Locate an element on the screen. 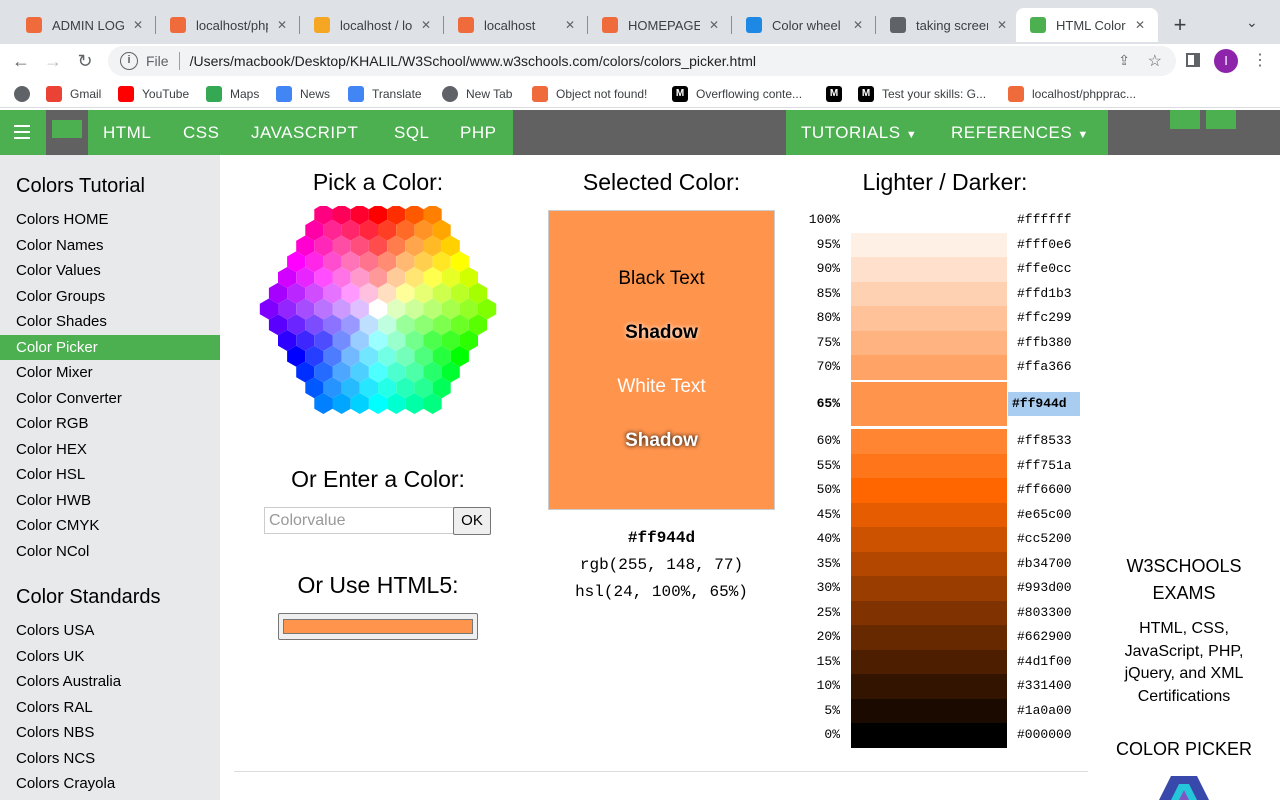 Image resolution: width=1280 pixels, height=800 pixels. bookmark-item: Translate is located at coordinates (385, 94).